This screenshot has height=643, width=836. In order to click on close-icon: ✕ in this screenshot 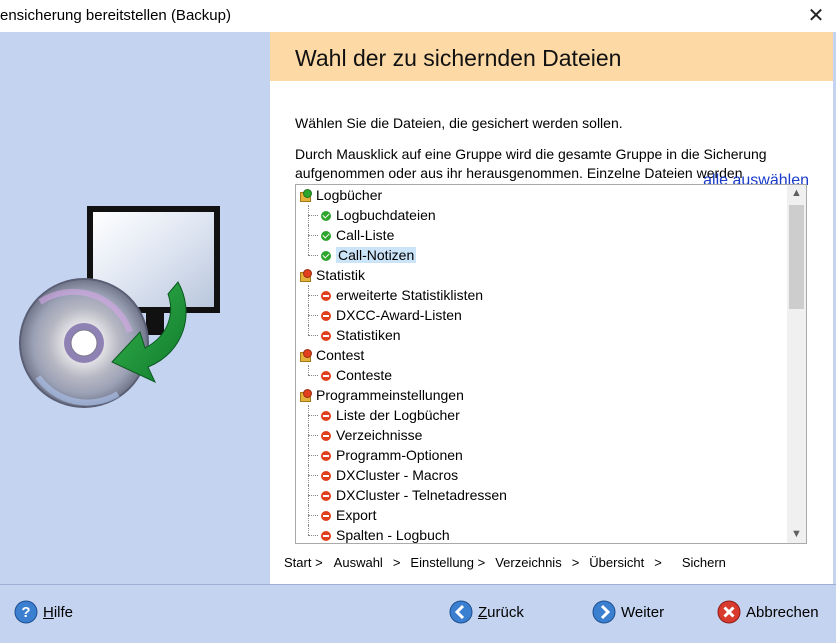, I will do `click(816, 16)`.